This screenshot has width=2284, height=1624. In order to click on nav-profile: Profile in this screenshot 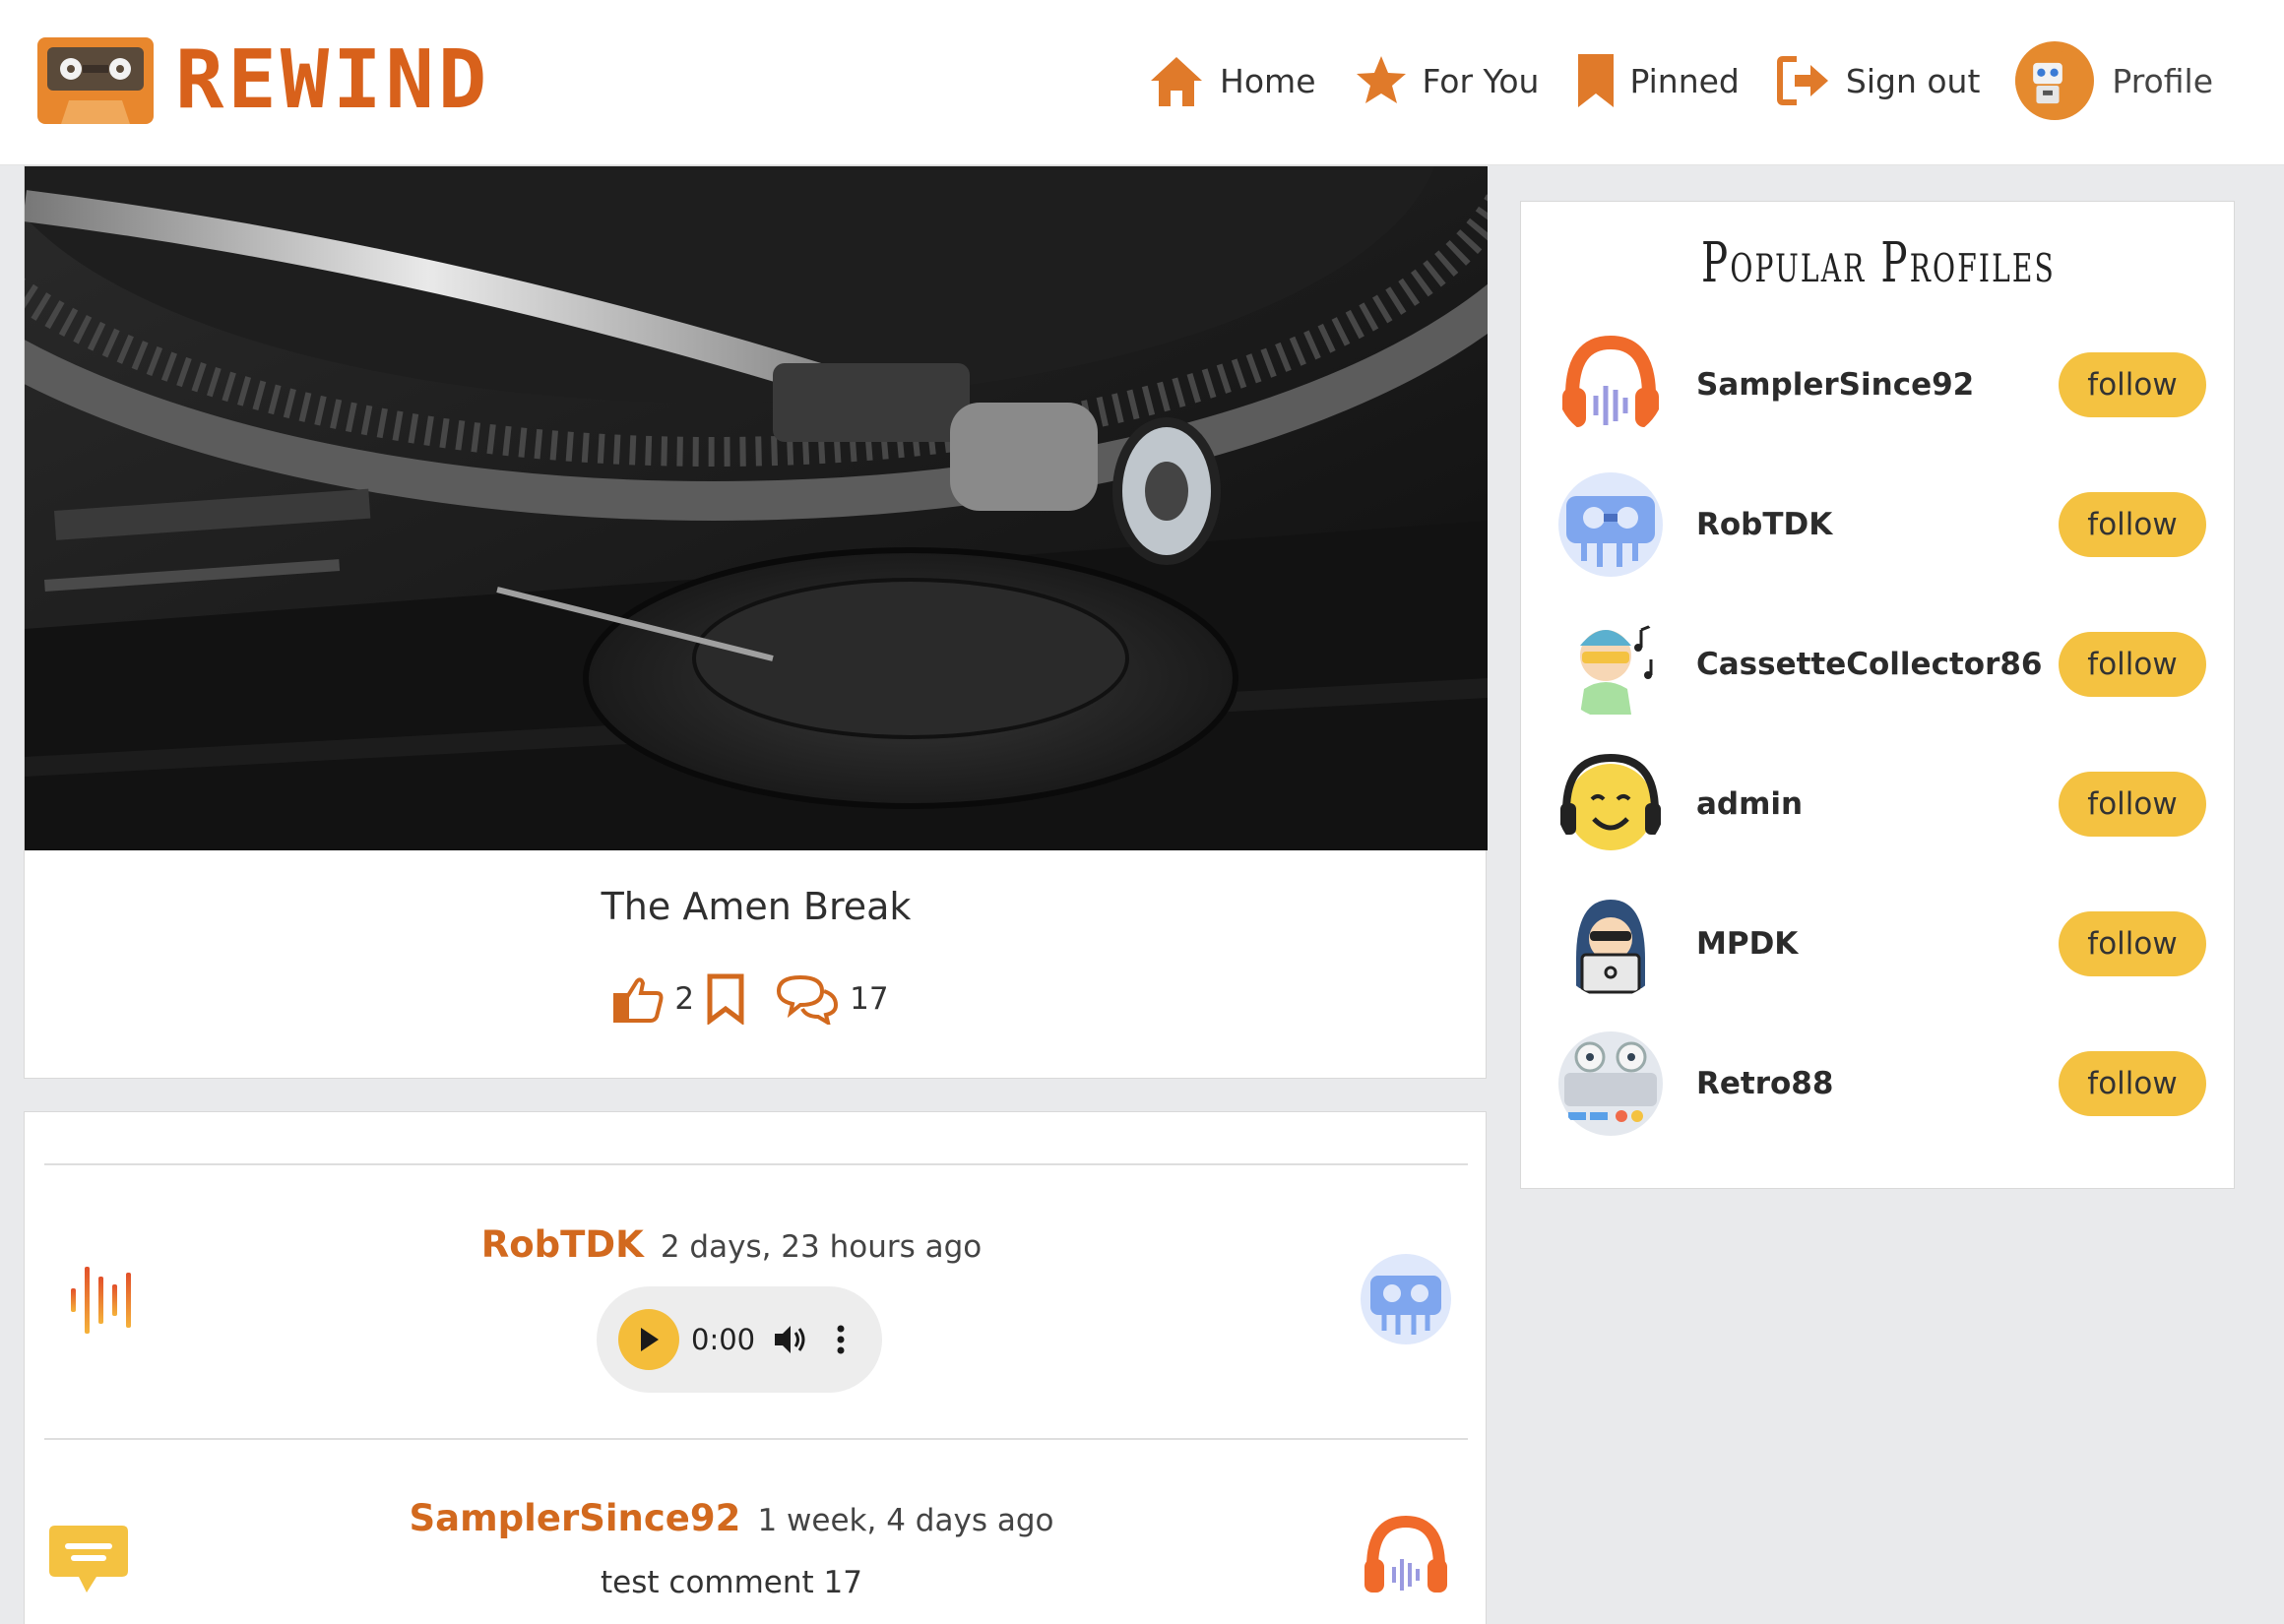, I will do `click(2114, 80)`.